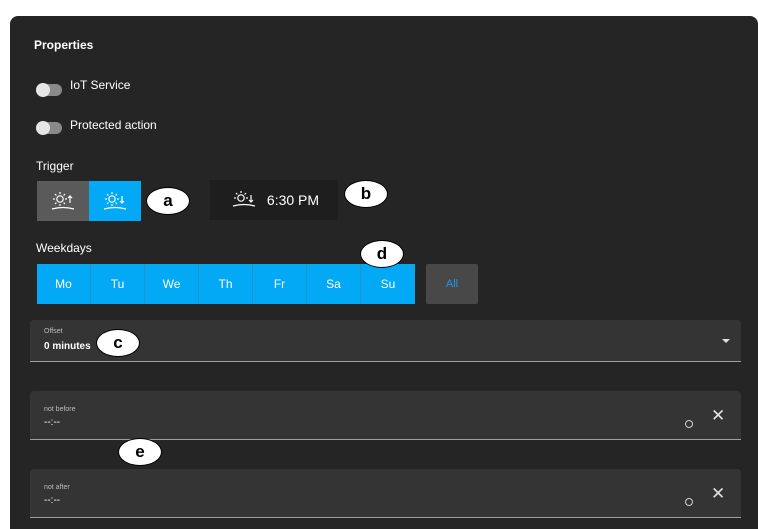 This screenshot has width=758, height=529. Describe the element at coordinates (385, 493) in the screenshot. I see `not-after-field: not after --:-- ✕` at that location.